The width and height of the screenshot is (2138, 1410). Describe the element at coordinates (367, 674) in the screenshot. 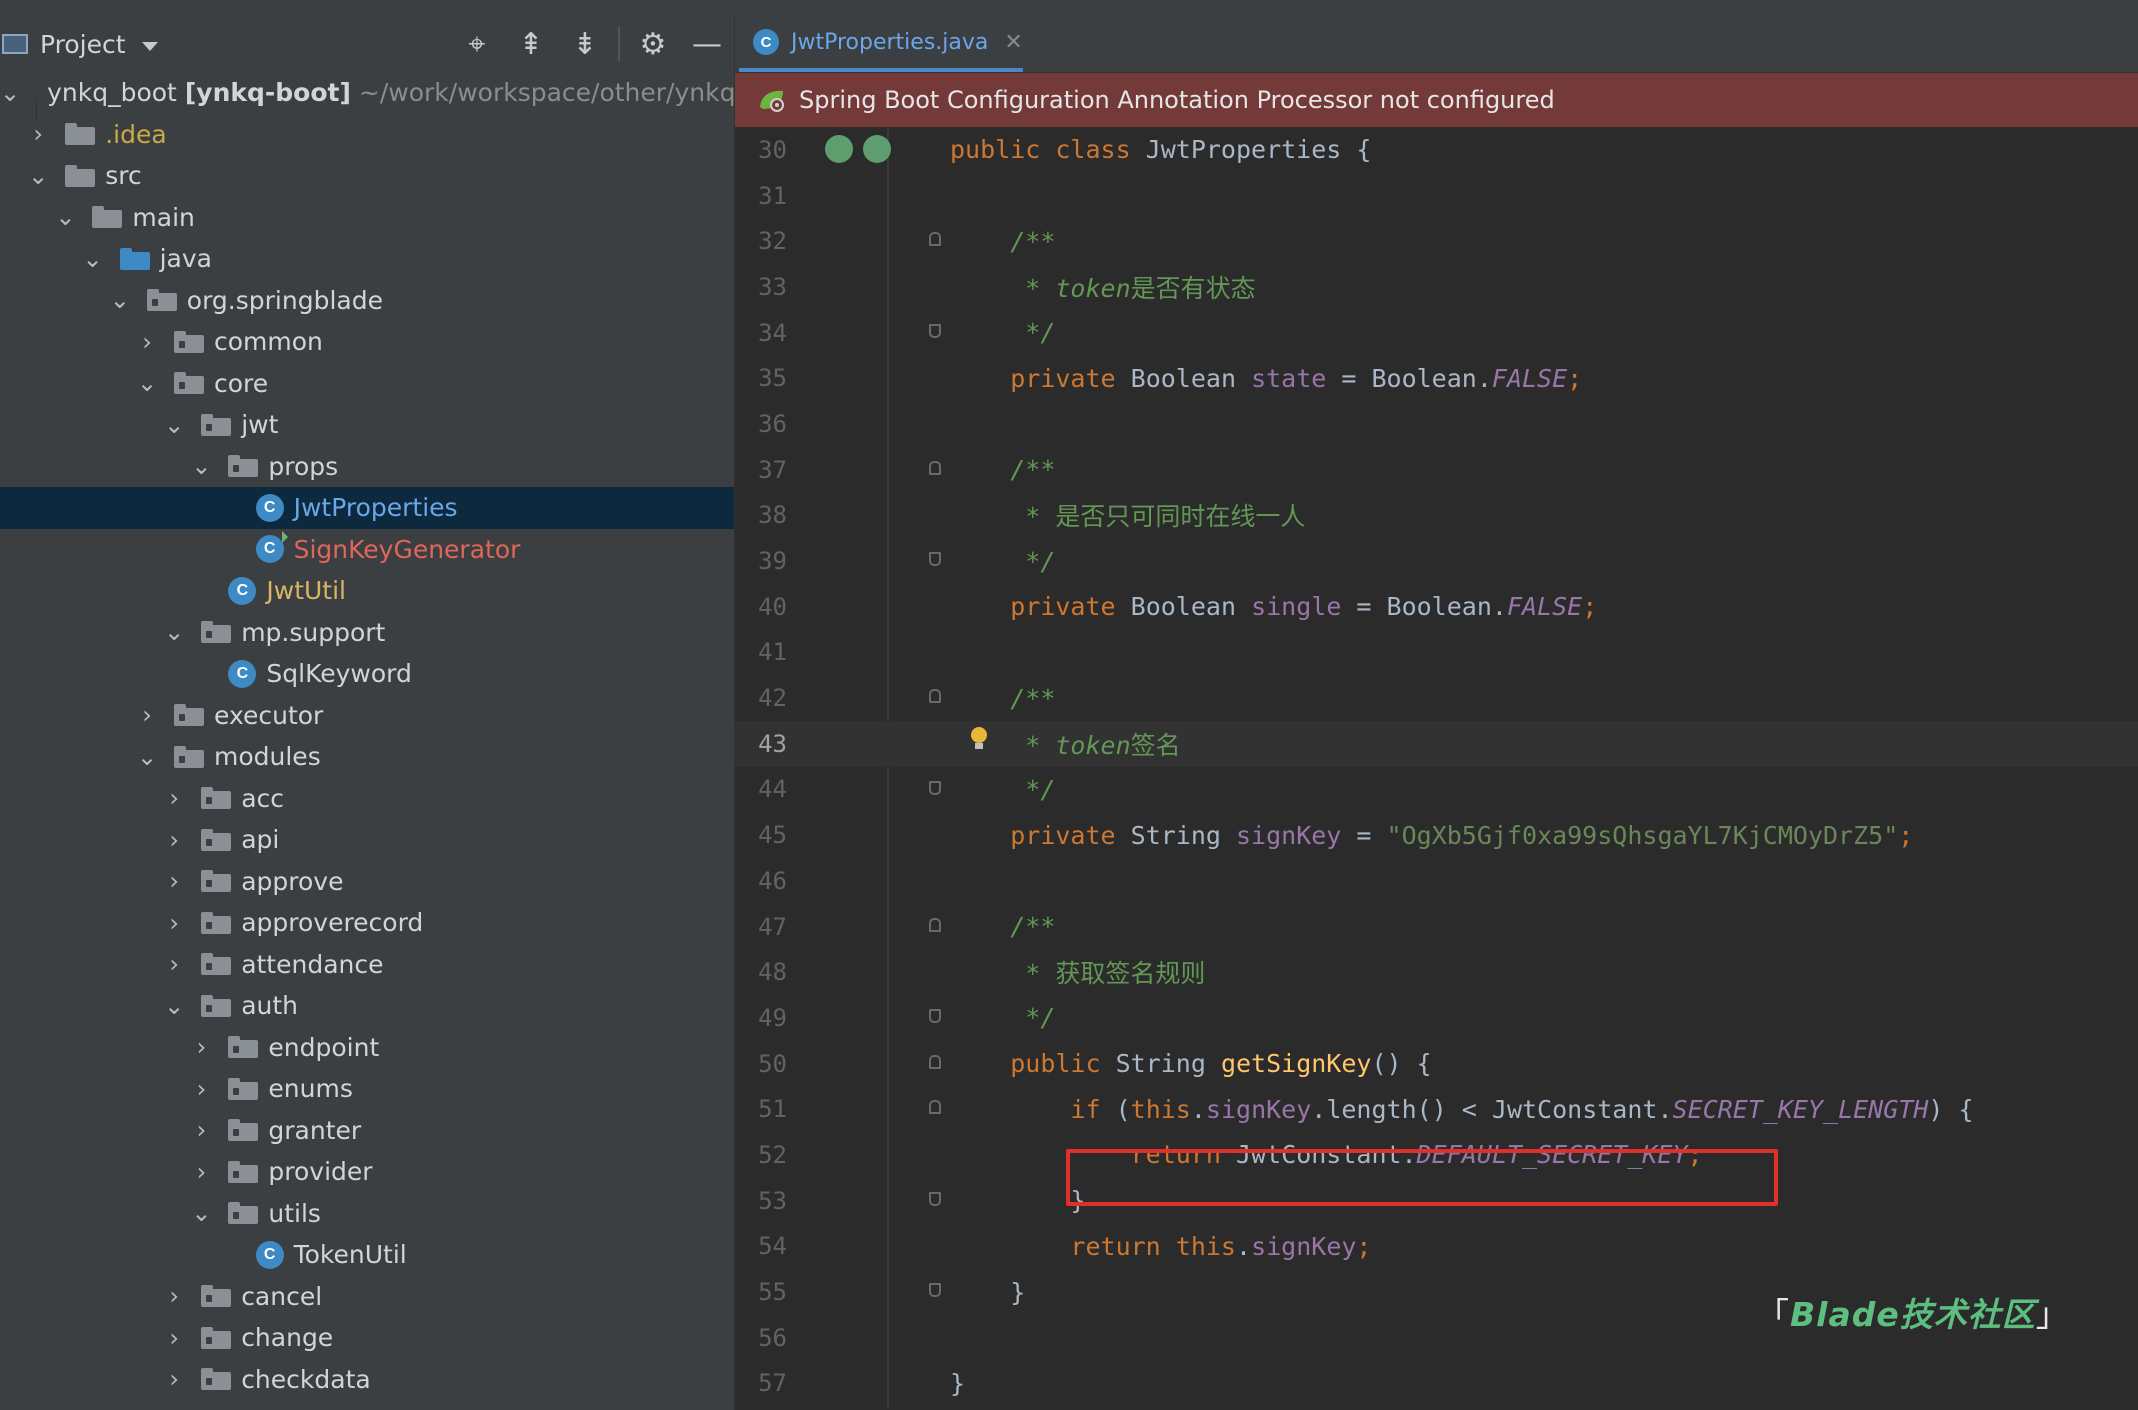

I see `tree-item-sqlkeyword: ›CSqlKeyword` at that location.